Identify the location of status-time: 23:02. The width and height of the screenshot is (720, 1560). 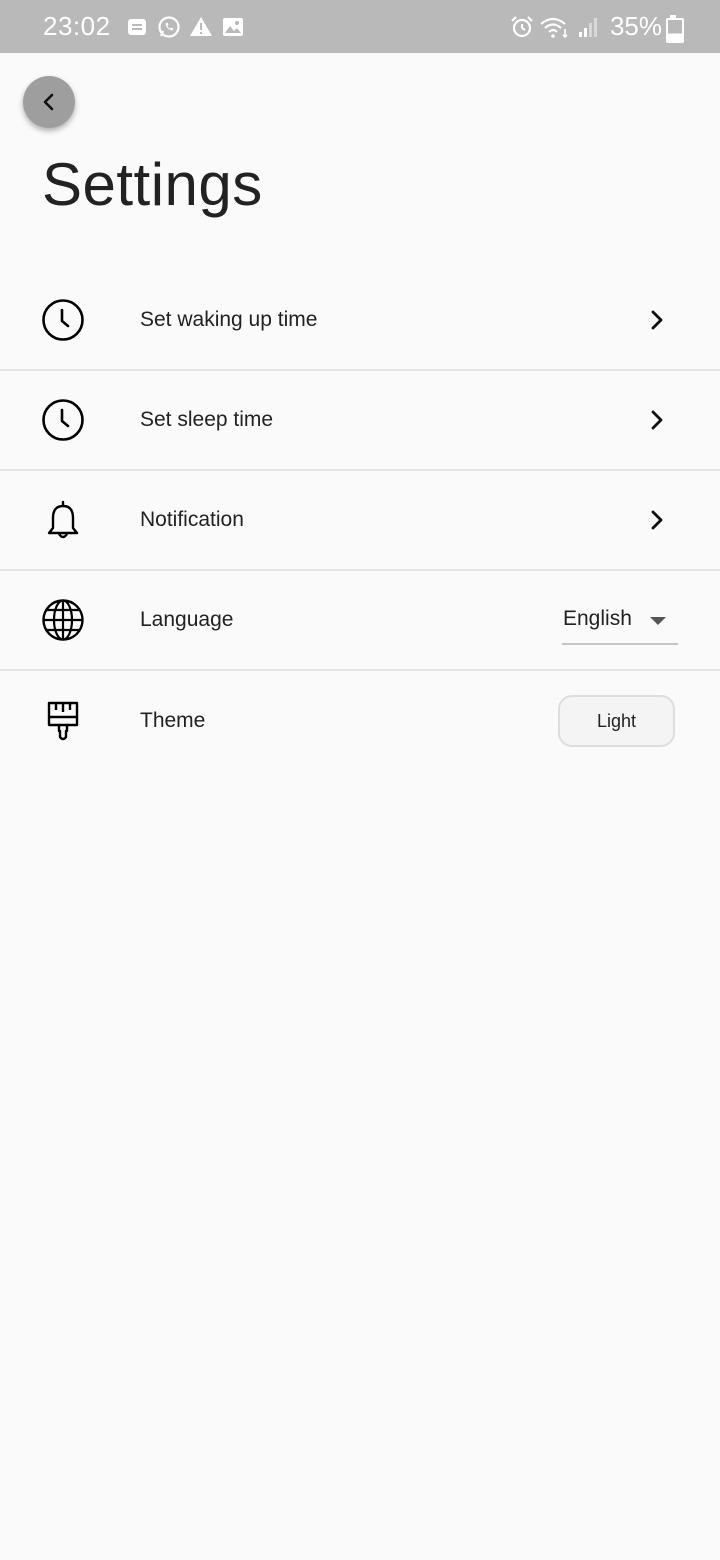
(77, 26).